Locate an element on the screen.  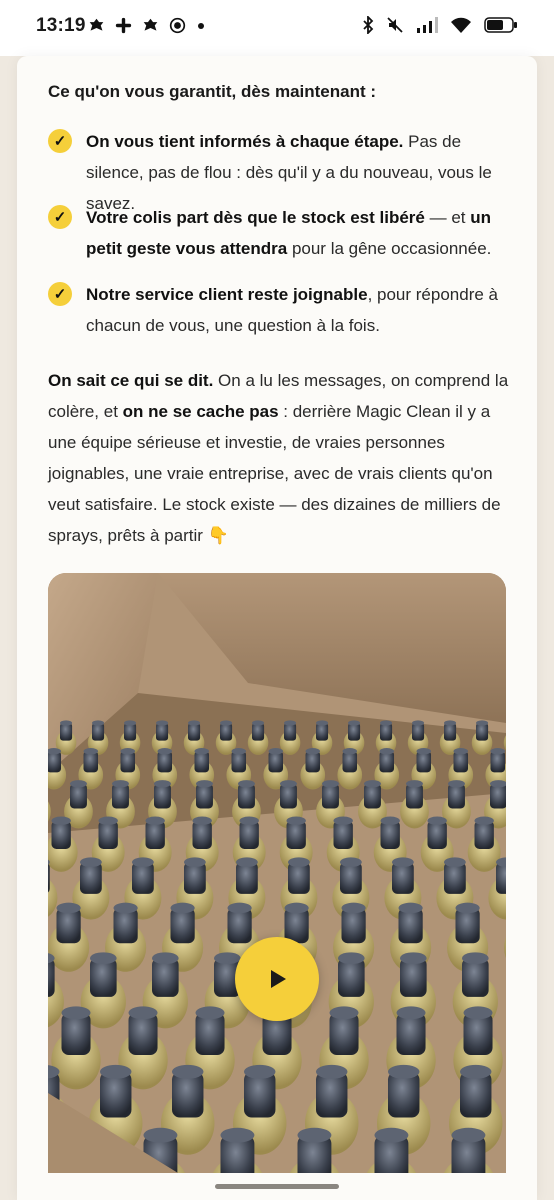
status-left-icons is located at coordinates (147, 25).